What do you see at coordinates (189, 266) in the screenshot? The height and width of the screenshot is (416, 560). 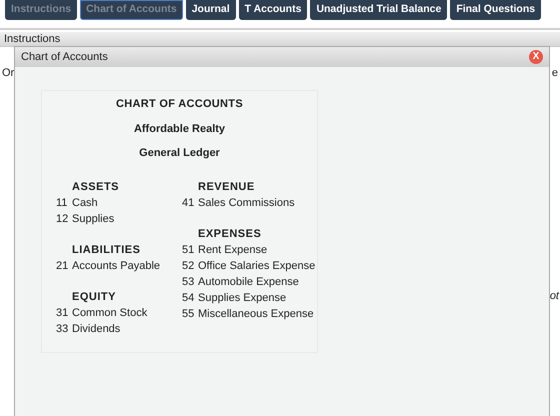 I see `account-number: 52` at bounding box center [189, 266].